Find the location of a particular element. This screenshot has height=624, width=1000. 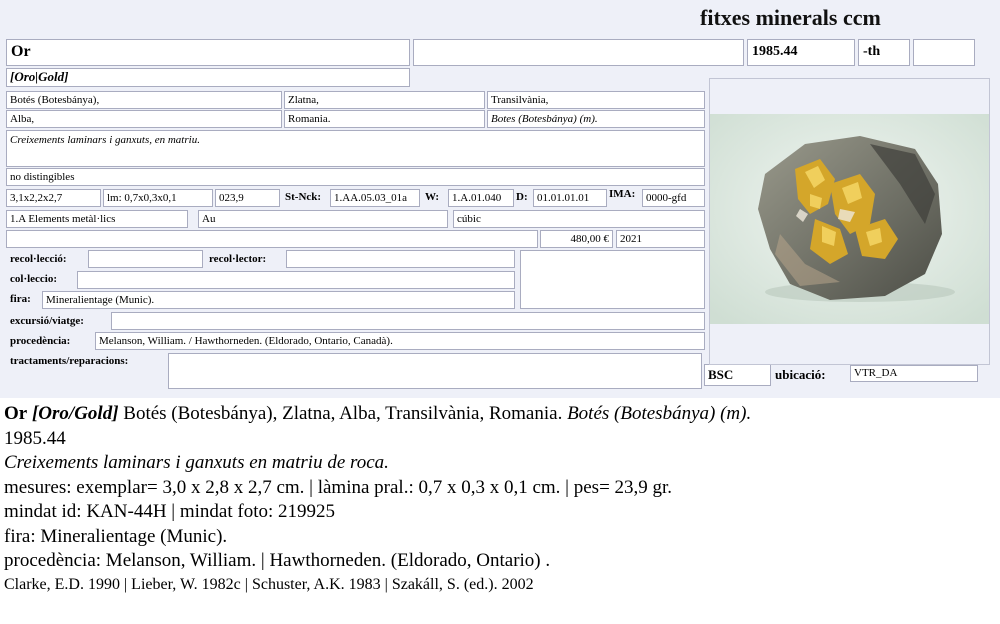

locality-1: Botés (Botesbánya), is located at coordinates (144, 100).